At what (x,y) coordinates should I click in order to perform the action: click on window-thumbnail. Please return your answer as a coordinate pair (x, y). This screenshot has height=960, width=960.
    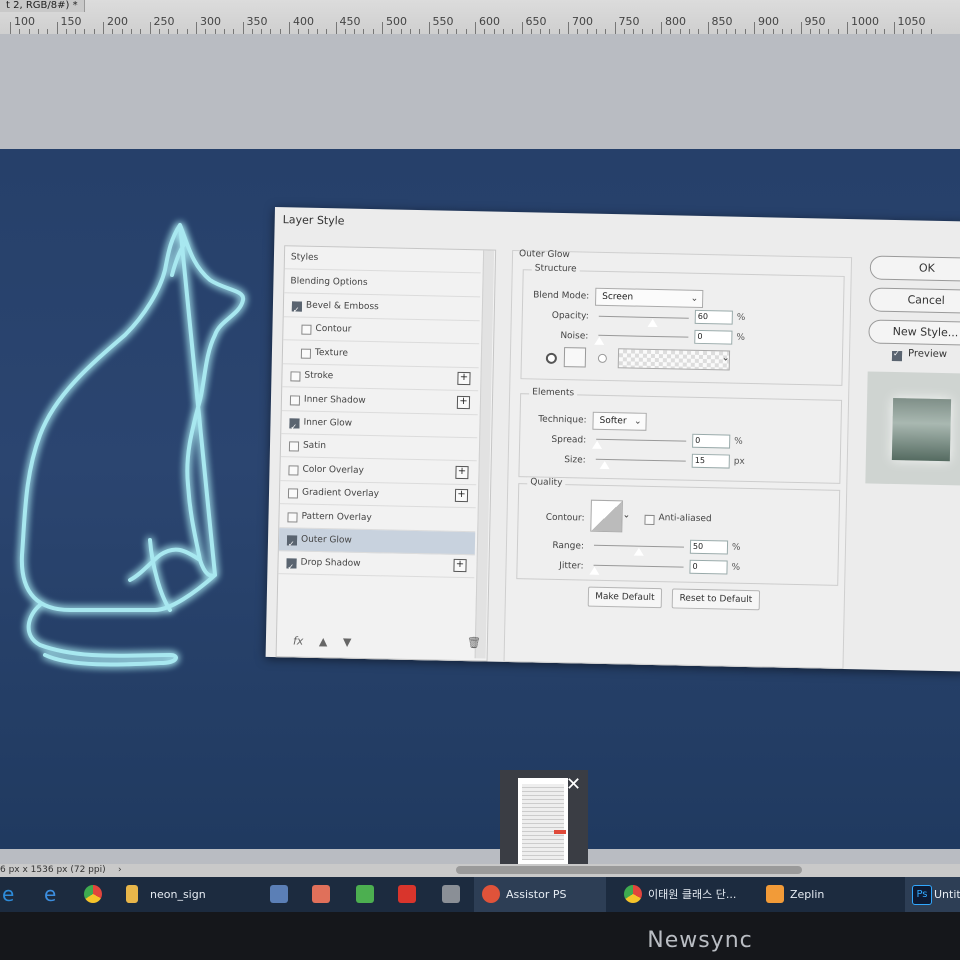
    Looking at the image, I should click on (543, 823).